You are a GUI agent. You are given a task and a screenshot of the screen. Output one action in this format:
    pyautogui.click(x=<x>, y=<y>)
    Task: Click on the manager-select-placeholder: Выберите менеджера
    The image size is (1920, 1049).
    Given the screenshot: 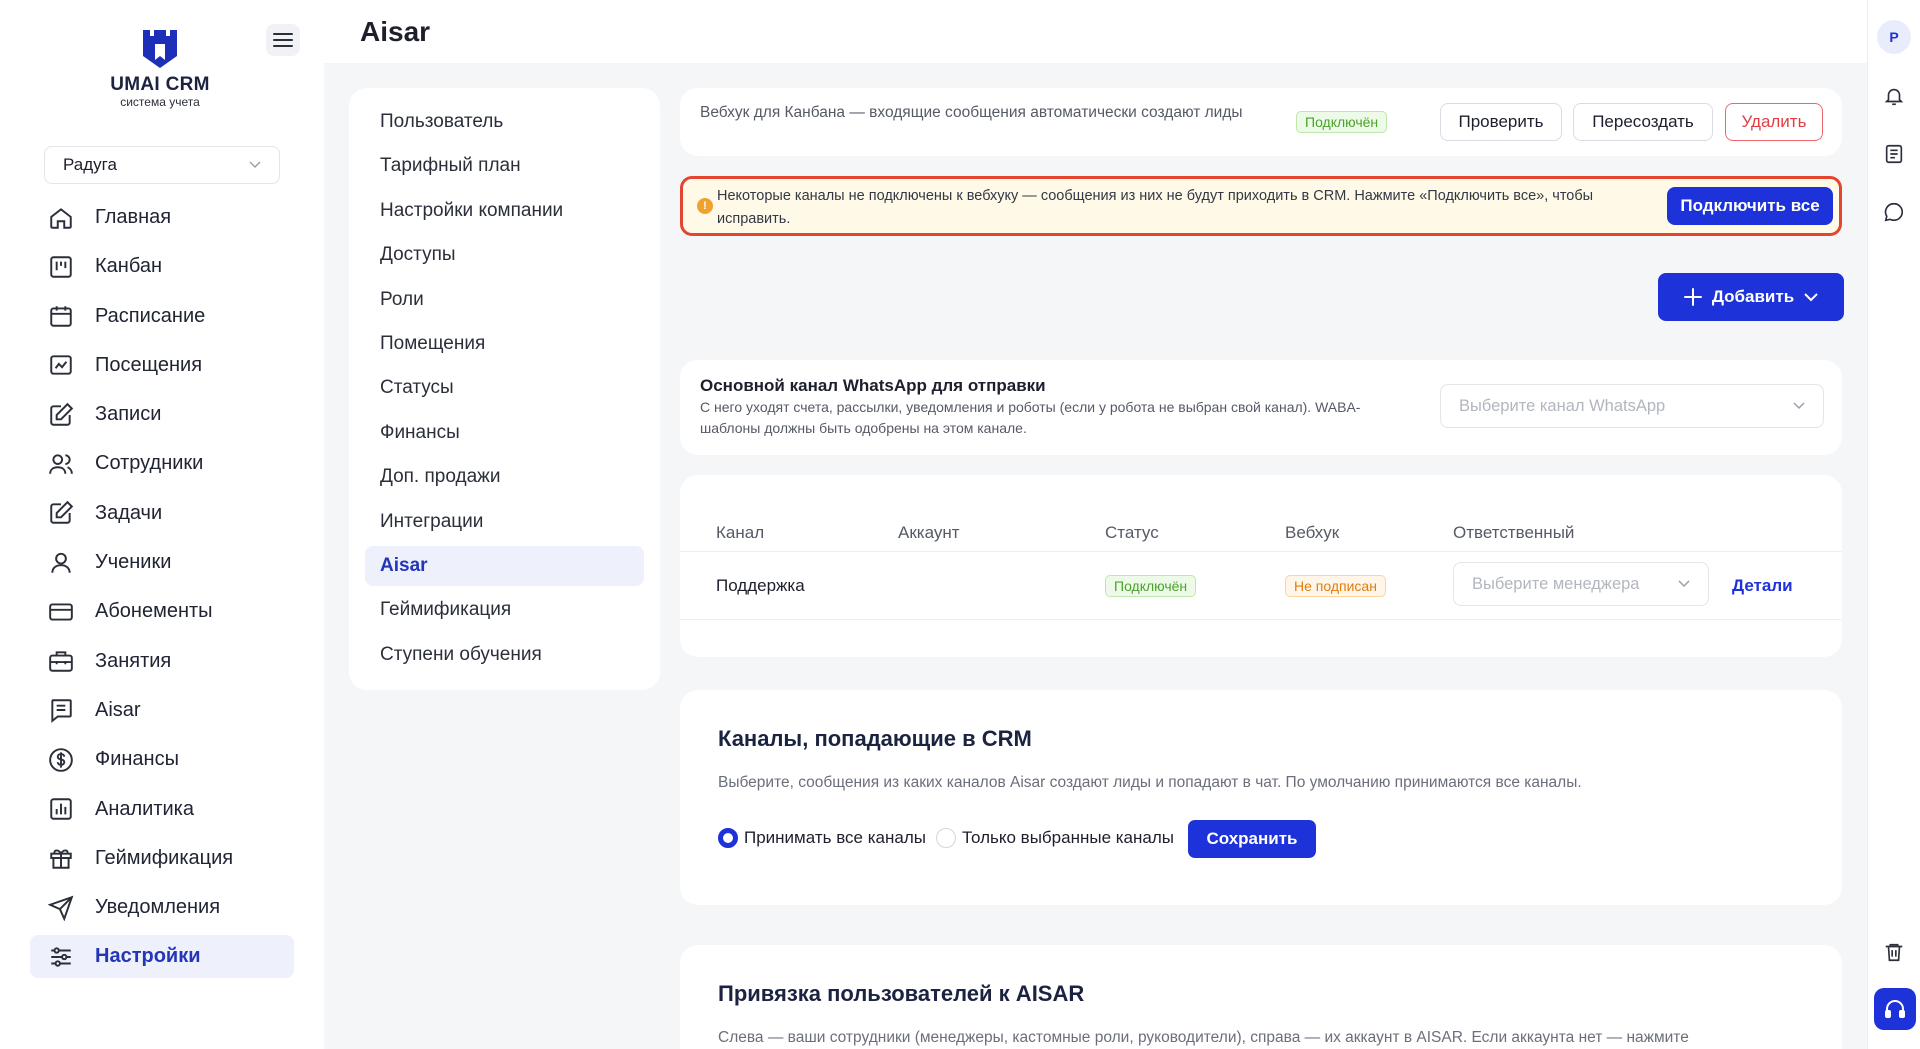 What is the action you would take?
    pyautogui.click(x=1556, y=583)
    